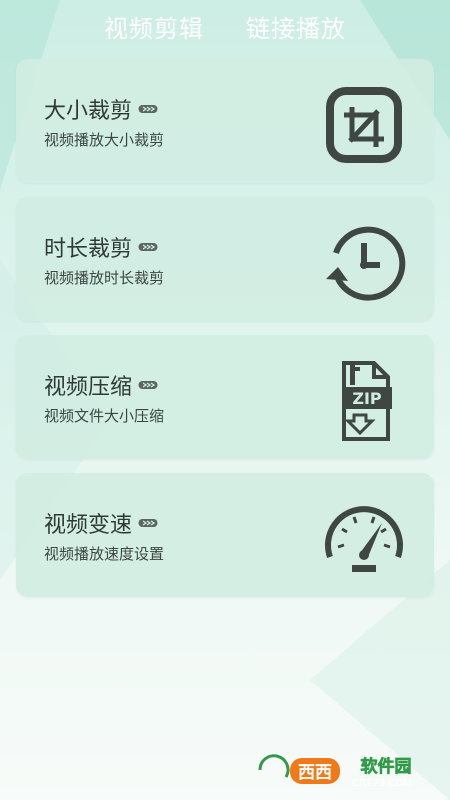  Describe the element at coordinates (104, 416) in the screenshot. I see `card-subtitle: 视频文件大小压缩` at that location.